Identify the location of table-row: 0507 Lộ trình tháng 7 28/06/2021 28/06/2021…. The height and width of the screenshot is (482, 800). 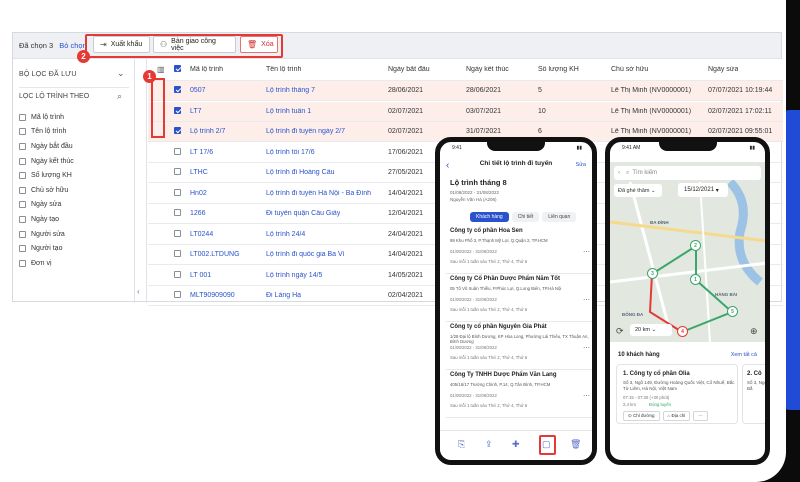
(465, 91).